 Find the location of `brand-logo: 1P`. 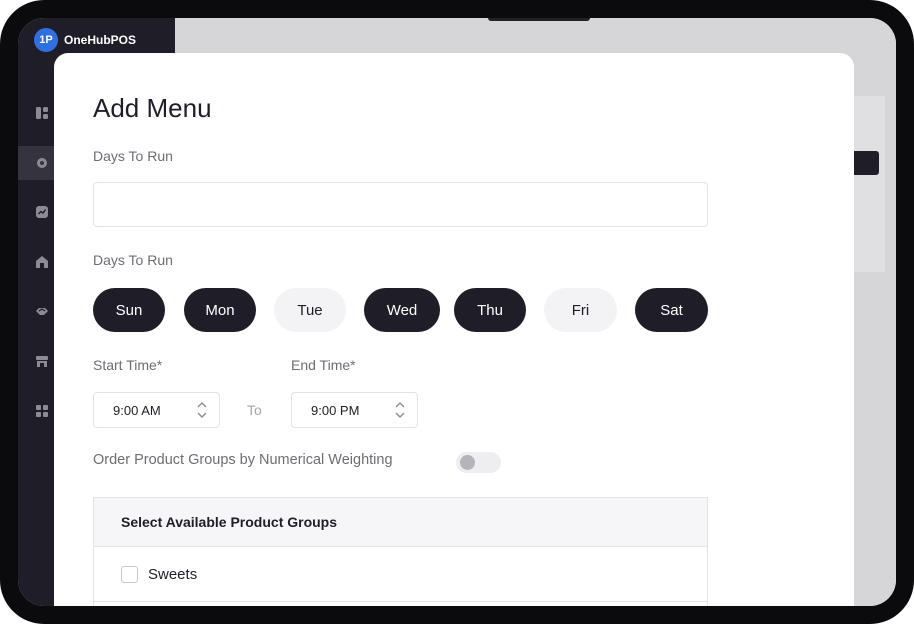

brand-logo: 1P is located at coordinates (46, 40).